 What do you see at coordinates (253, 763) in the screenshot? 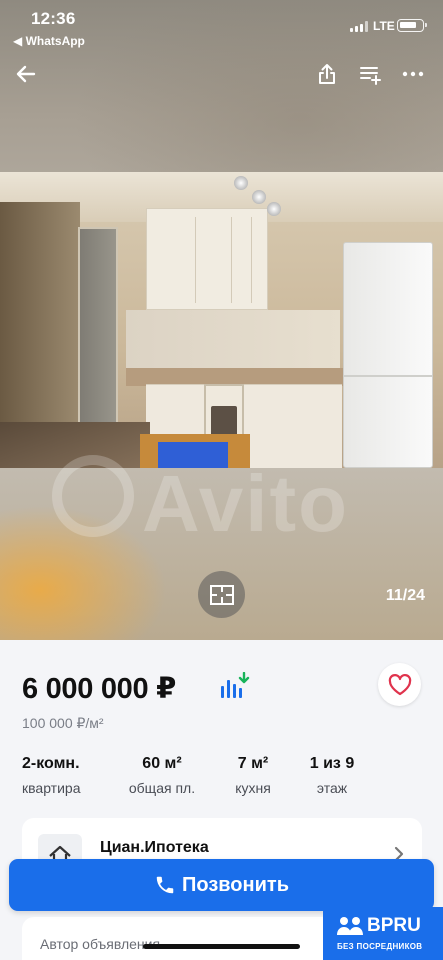
I see `feature-value: 7 м²` at bounding box center [253, 763].